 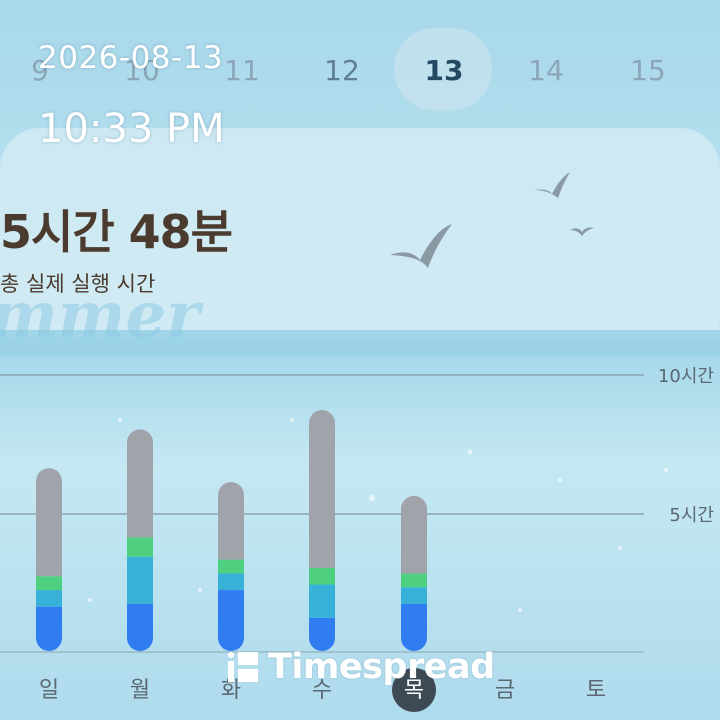 What do you see at coordinates (49, 688) in the screenshot?
I see `day-label: 일` at bounding box center [49, 688].